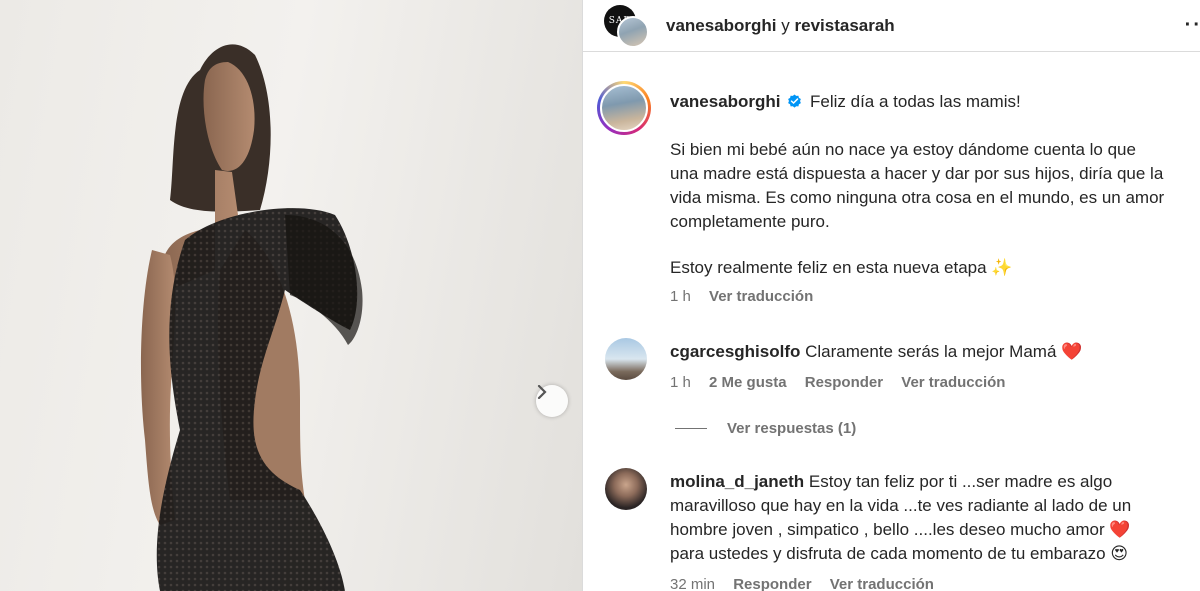 The width and height of the screenshot is (1200, 591). I want to click on more-options-icon: ··, so click(1192, 25).